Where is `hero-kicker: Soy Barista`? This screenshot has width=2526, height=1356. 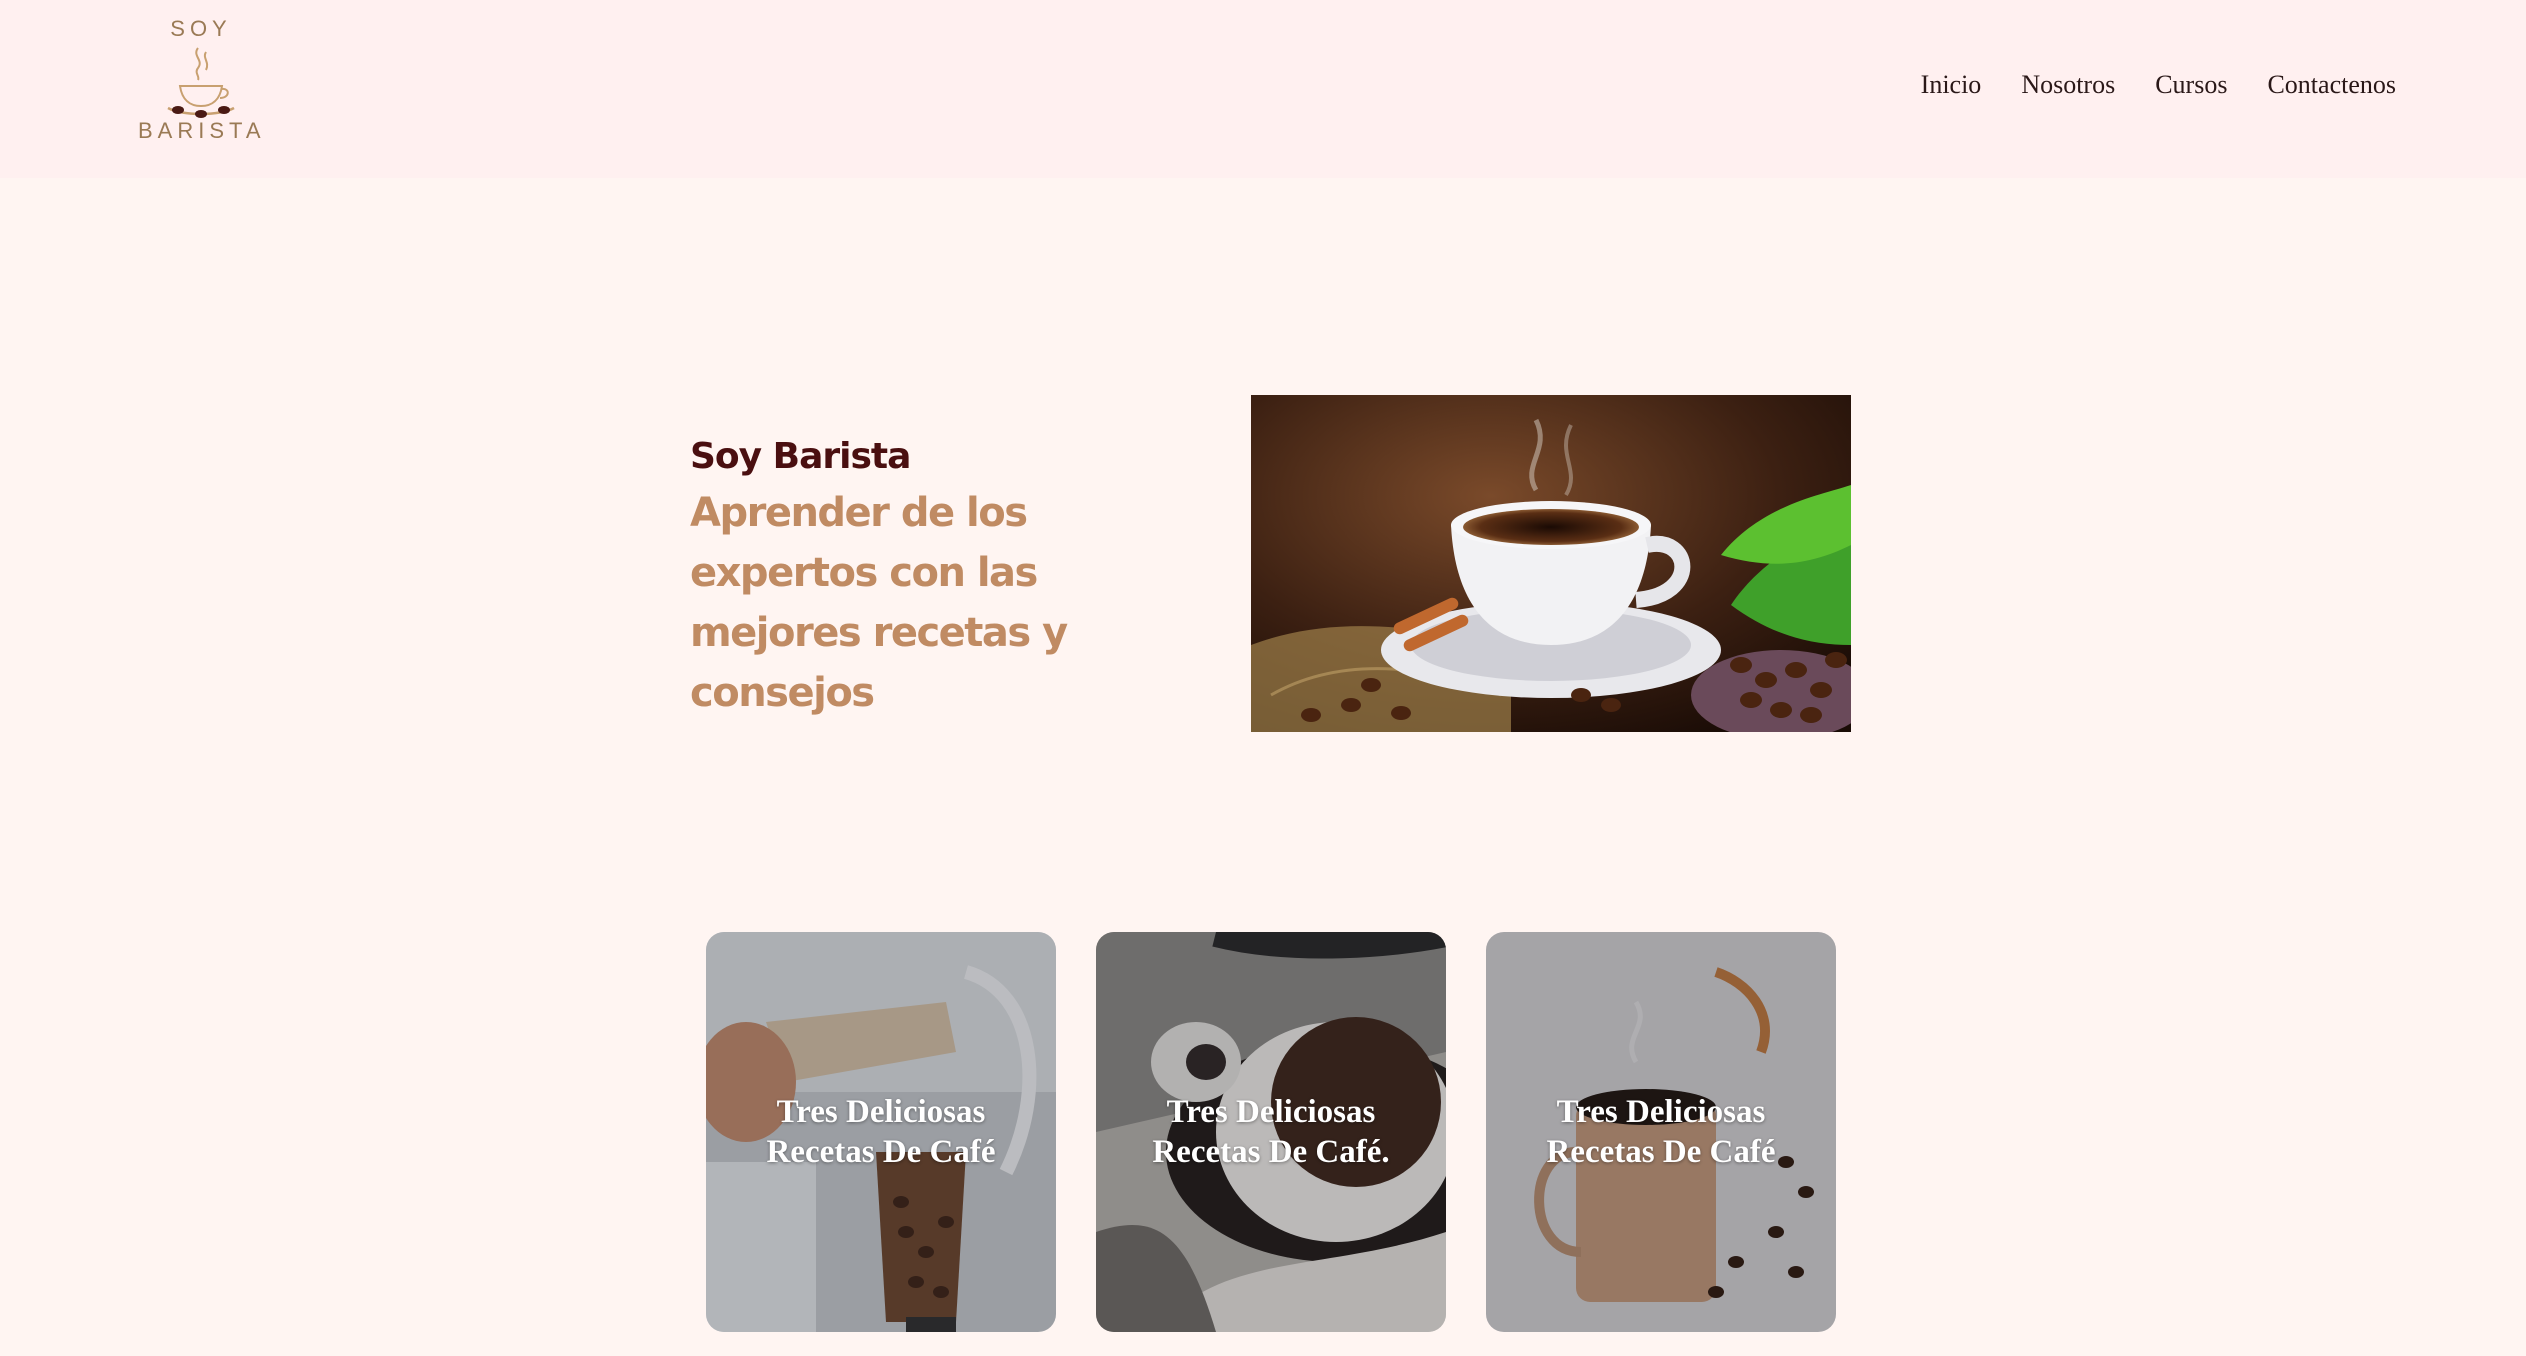
hero-kicker: Soy Barista is located at coordinates (800, 456).